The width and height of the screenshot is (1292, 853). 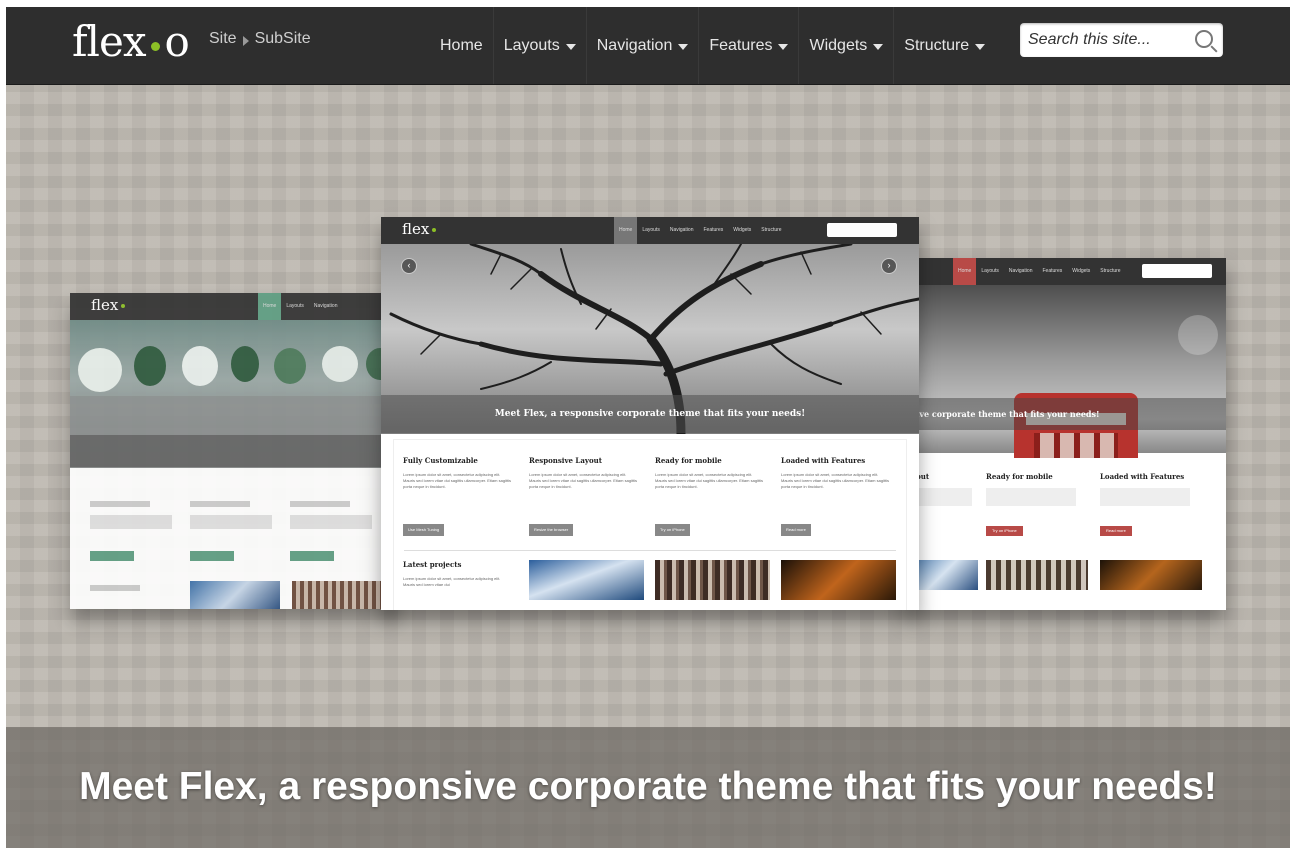 What do you see at coordinates (838, 45) in the screenshot?
I see `nav-widgets-label: Widgets` at bounding box center [838, 45].